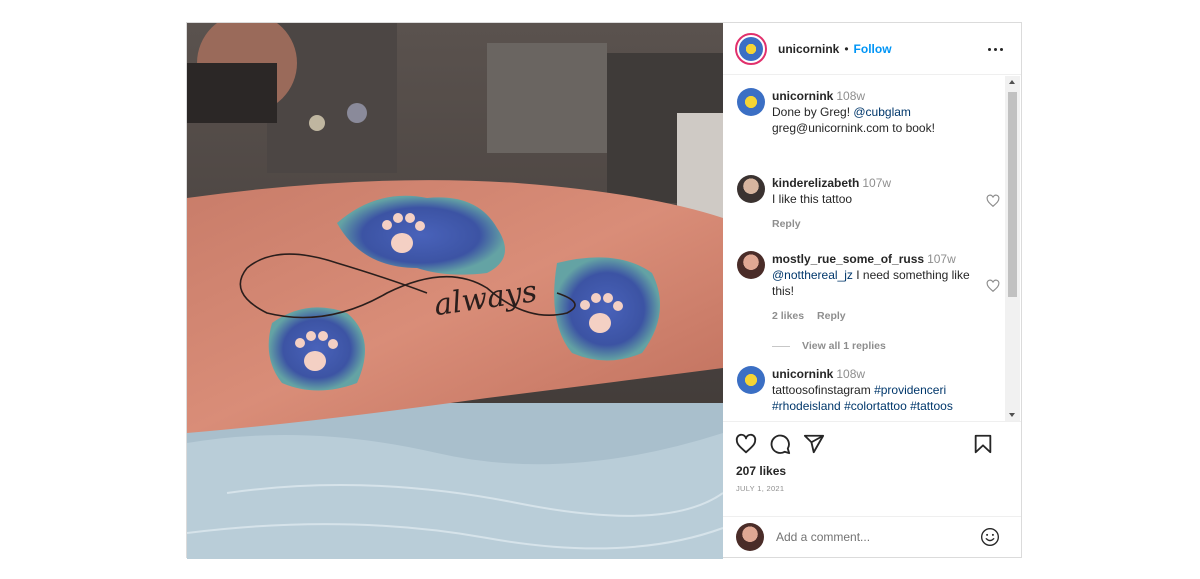 This screenshot has height=579, width=1200. I want to click on add-comment-input, so click(876, 537).